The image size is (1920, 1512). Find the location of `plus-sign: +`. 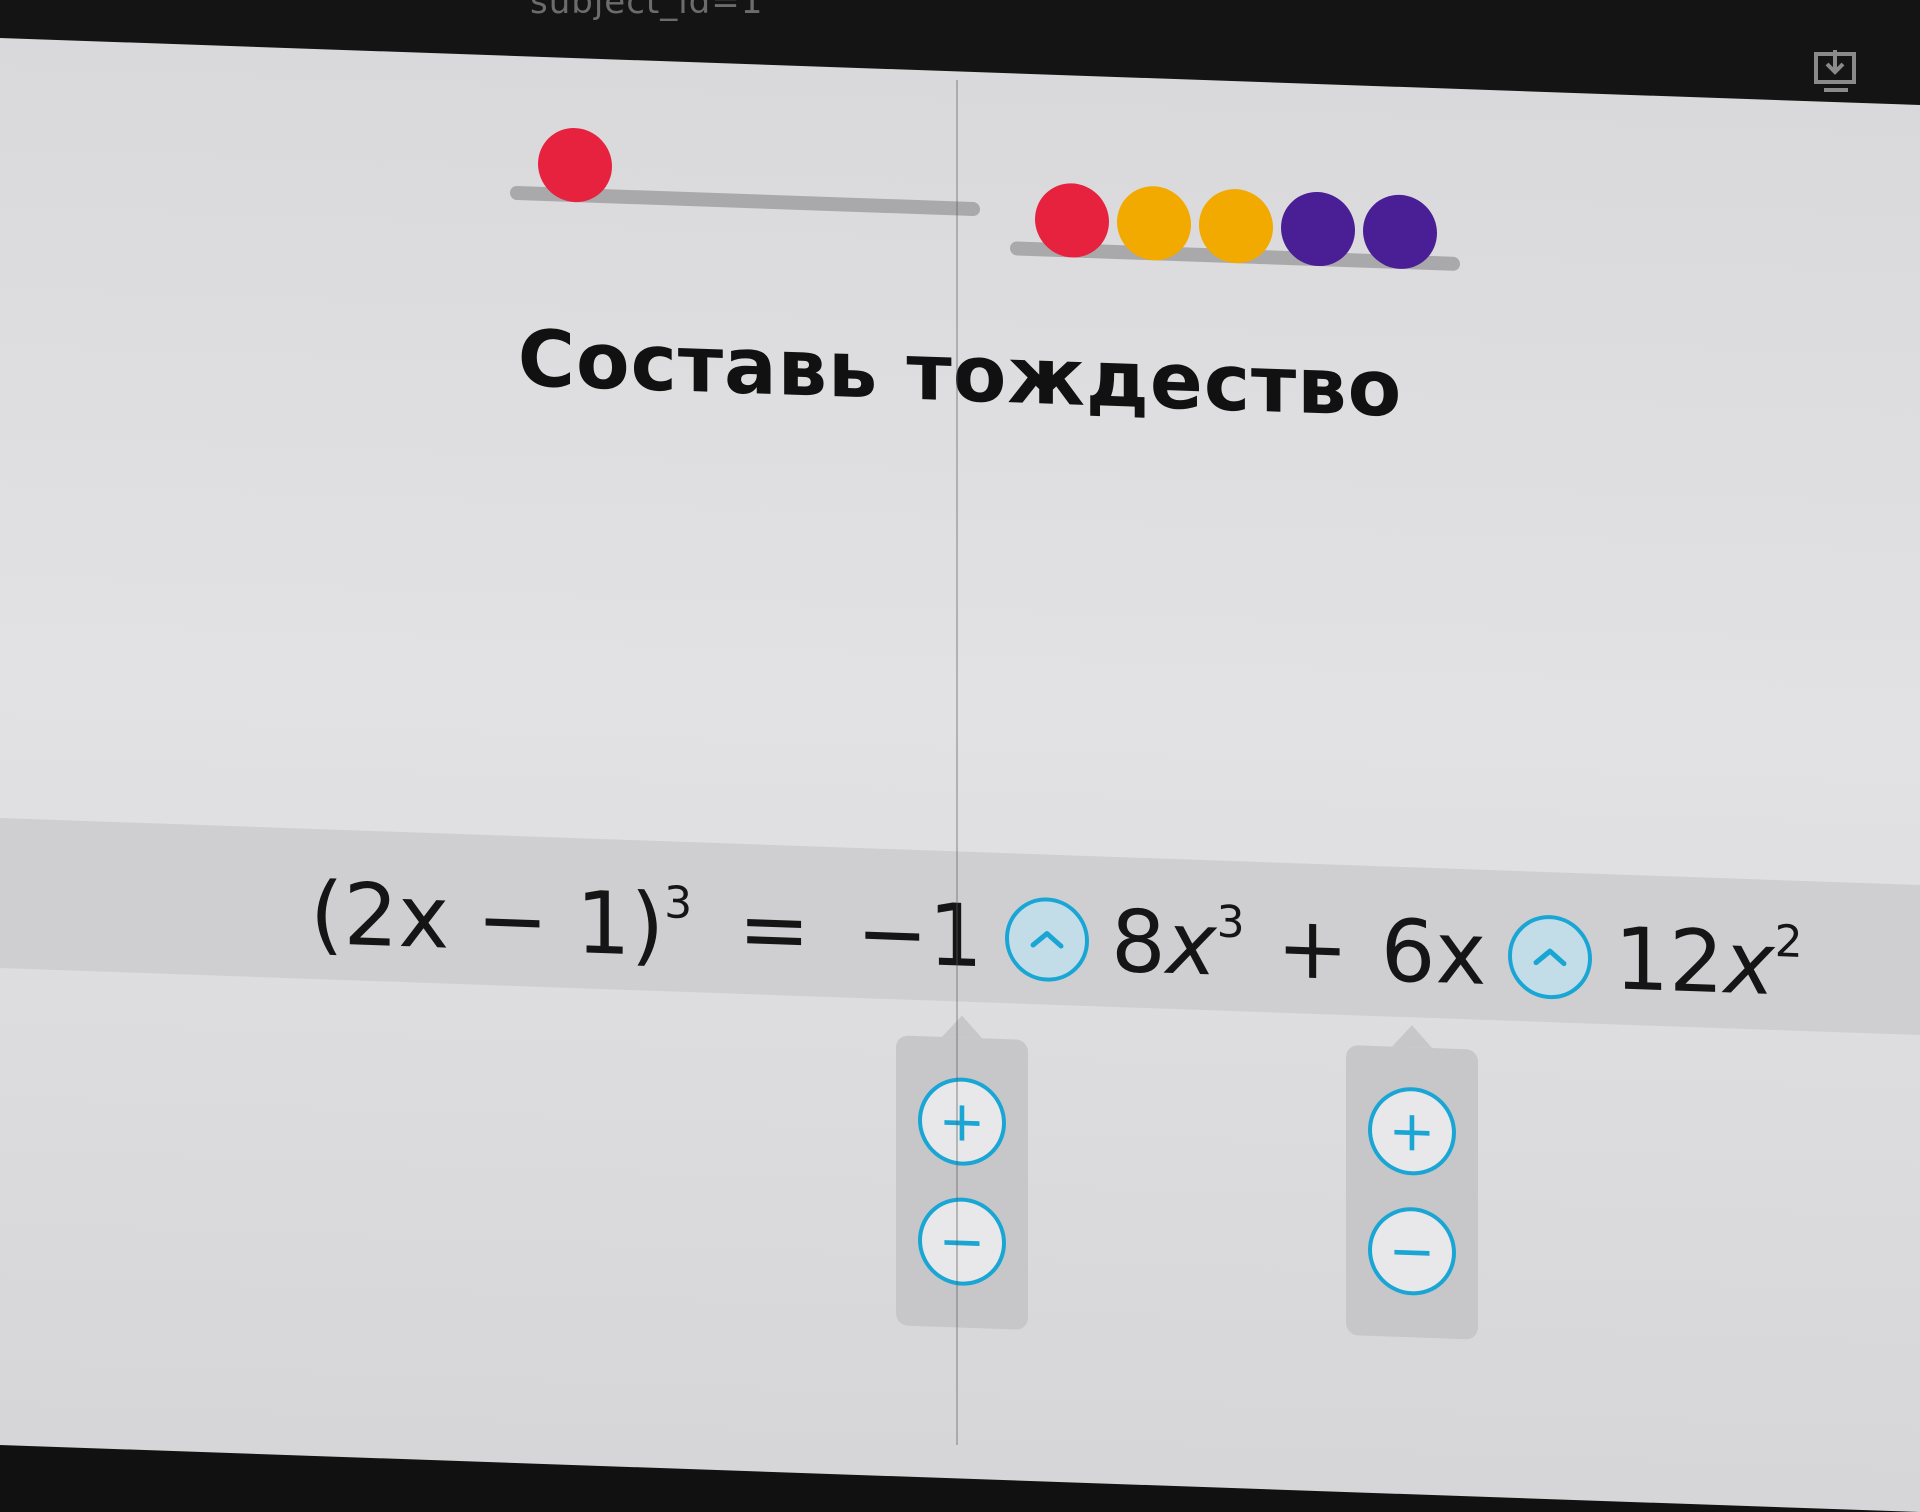

plus-sign: + is located at coordinates (1312, 949).